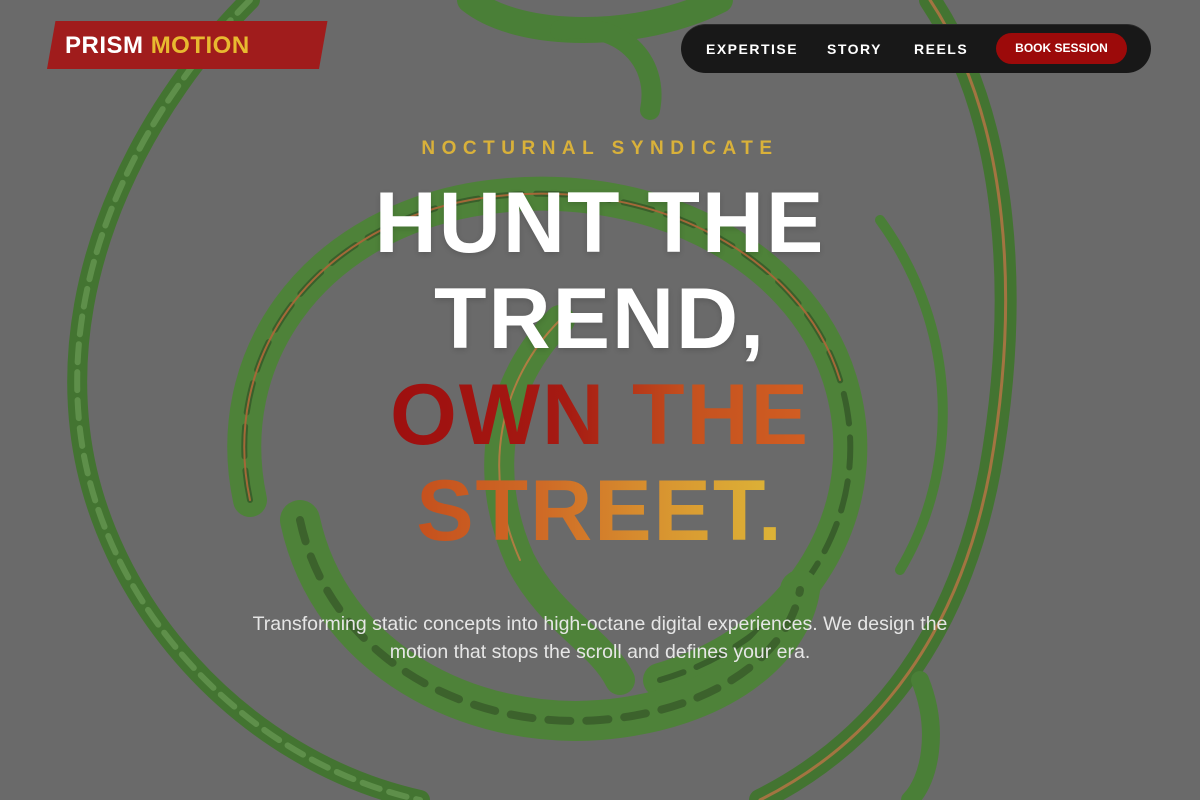 The image size is (1200, 800). I want to click on logo: PRISM MOTION, so click(157, 46).